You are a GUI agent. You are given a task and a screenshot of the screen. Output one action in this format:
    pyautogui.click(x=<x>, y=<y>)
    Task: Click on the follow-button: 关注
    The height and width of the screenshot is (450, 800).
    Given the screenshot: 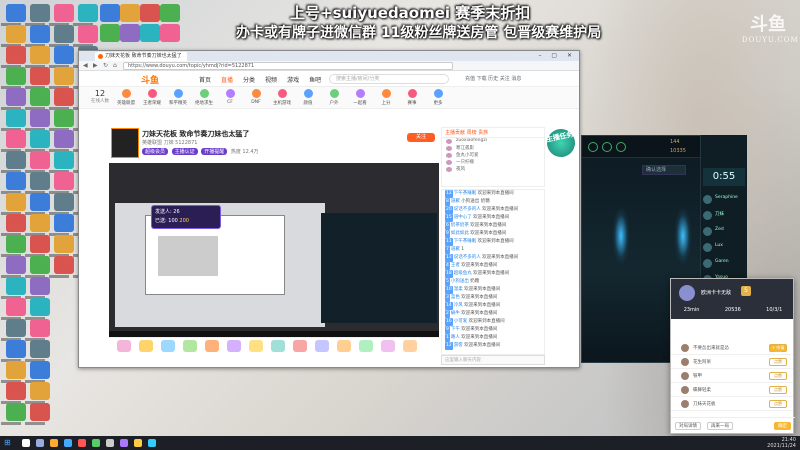 What is the action you would take?
    pyautogui.click(x=421, y=137)
    